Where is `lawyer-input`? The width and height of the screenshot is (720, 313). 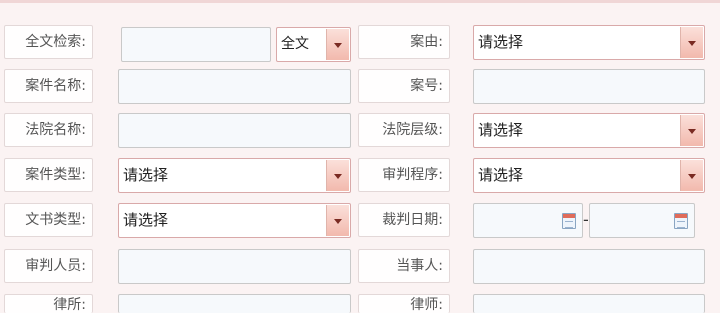 lawyer-input is located at coordinates (589, 303).